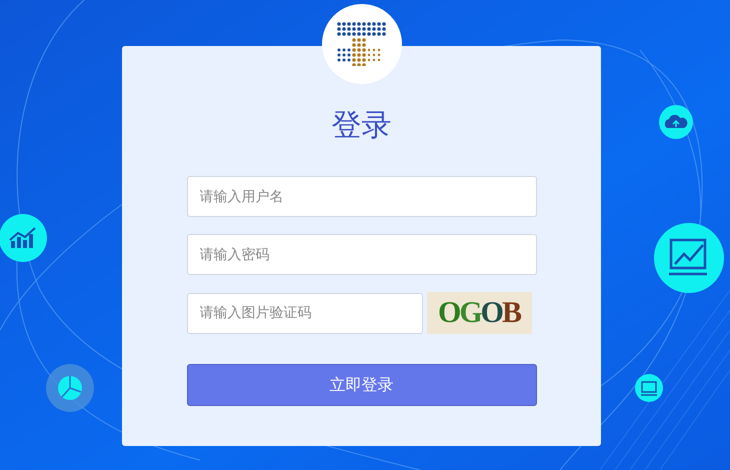 Image resolution: width=730 pixels, height=470 pixels. Describe the element at coordinates (362, 126) in the screenshot. I see `login-title: 登录` at that location.